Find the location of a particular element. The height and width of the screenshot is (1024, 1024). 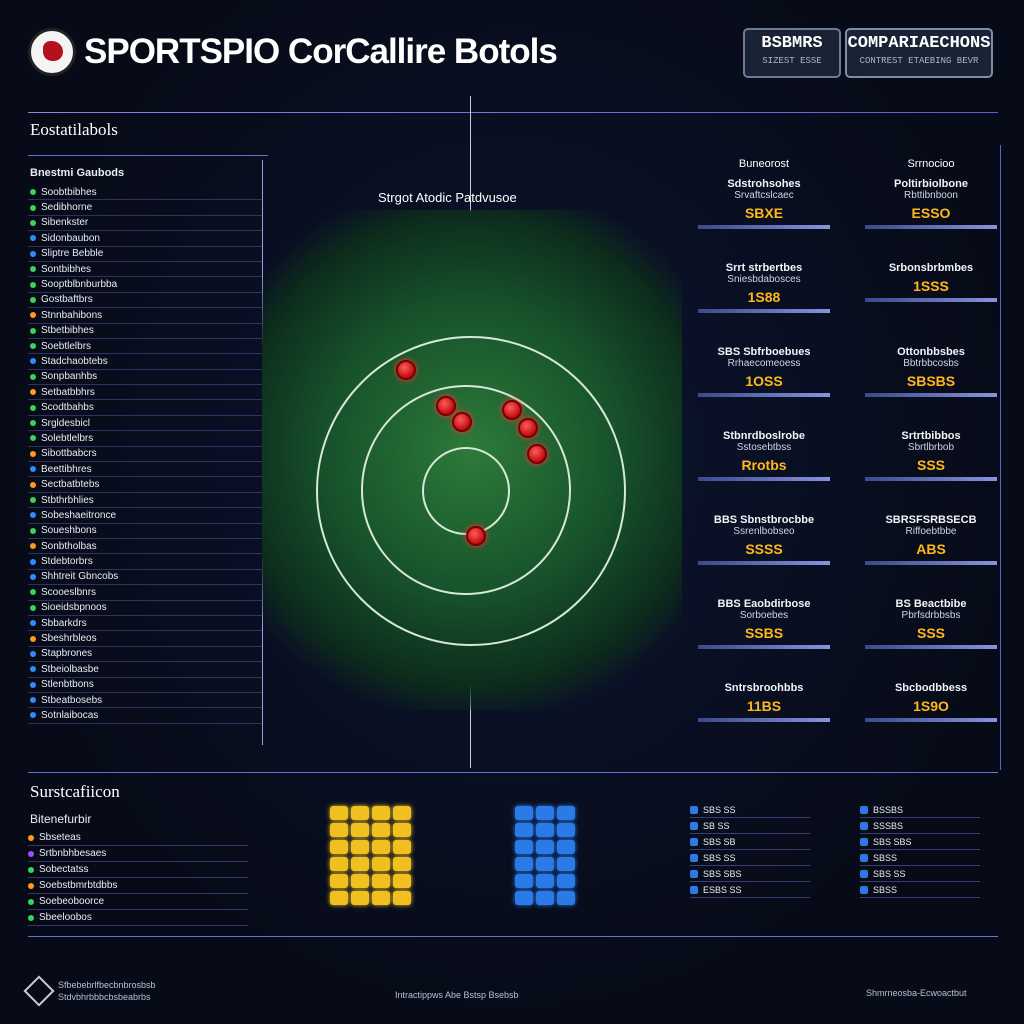

left-stat-item: Stbetbibhes is located at coordinates (145, 331).